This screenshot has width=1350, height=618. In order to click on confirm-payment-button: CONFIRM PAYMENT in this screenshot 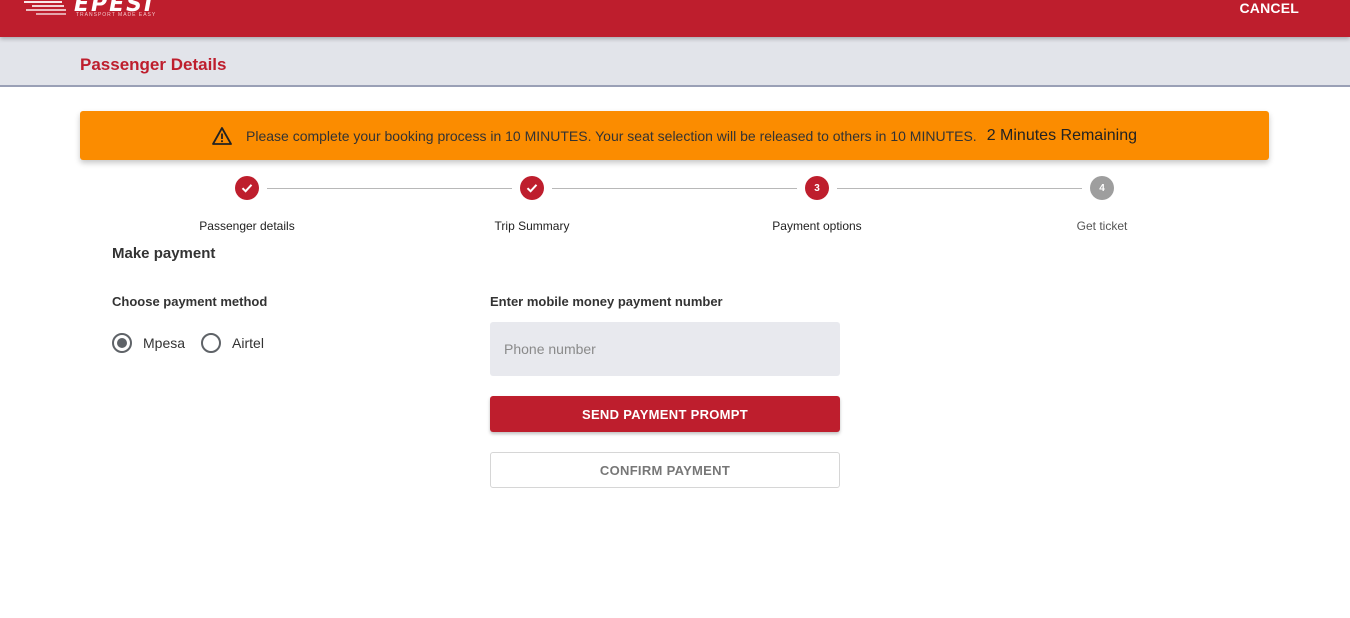, I will do `click(665, 470)`.